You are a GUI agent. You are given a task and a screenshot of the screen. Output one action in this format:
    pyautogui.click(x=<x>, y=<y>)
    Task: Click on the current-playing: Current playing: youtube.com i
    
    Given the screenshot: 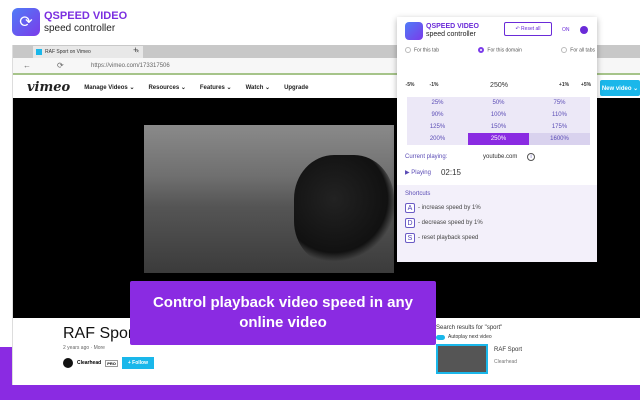 What is the action you would take?
    pyautogui.click(x=497, y=157)
    